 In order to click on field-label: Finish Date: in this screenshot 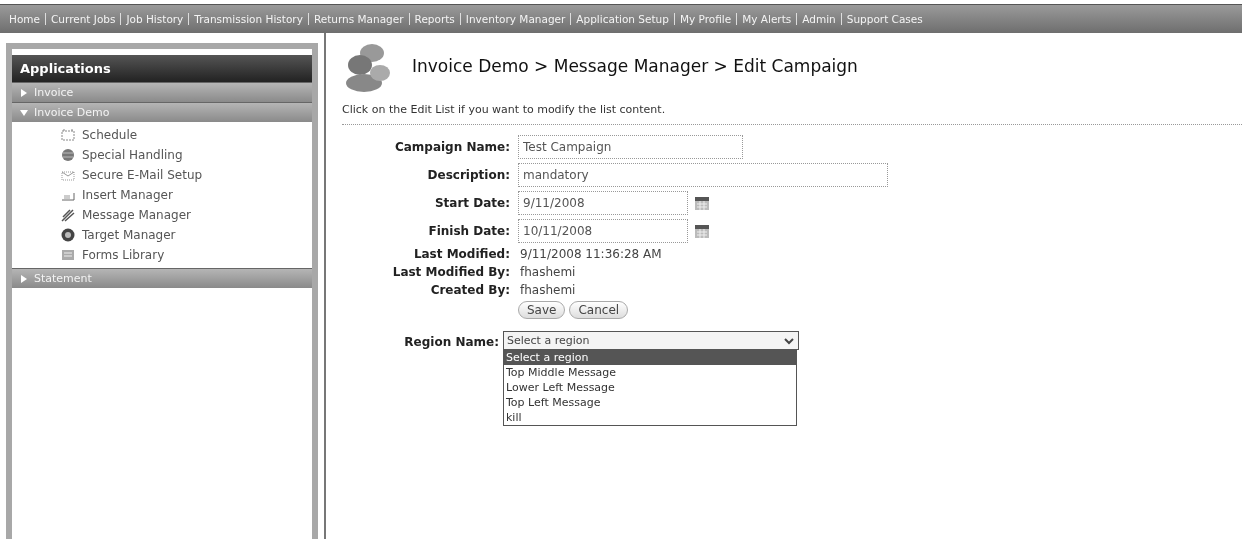, I will do `click(468, 231)`.